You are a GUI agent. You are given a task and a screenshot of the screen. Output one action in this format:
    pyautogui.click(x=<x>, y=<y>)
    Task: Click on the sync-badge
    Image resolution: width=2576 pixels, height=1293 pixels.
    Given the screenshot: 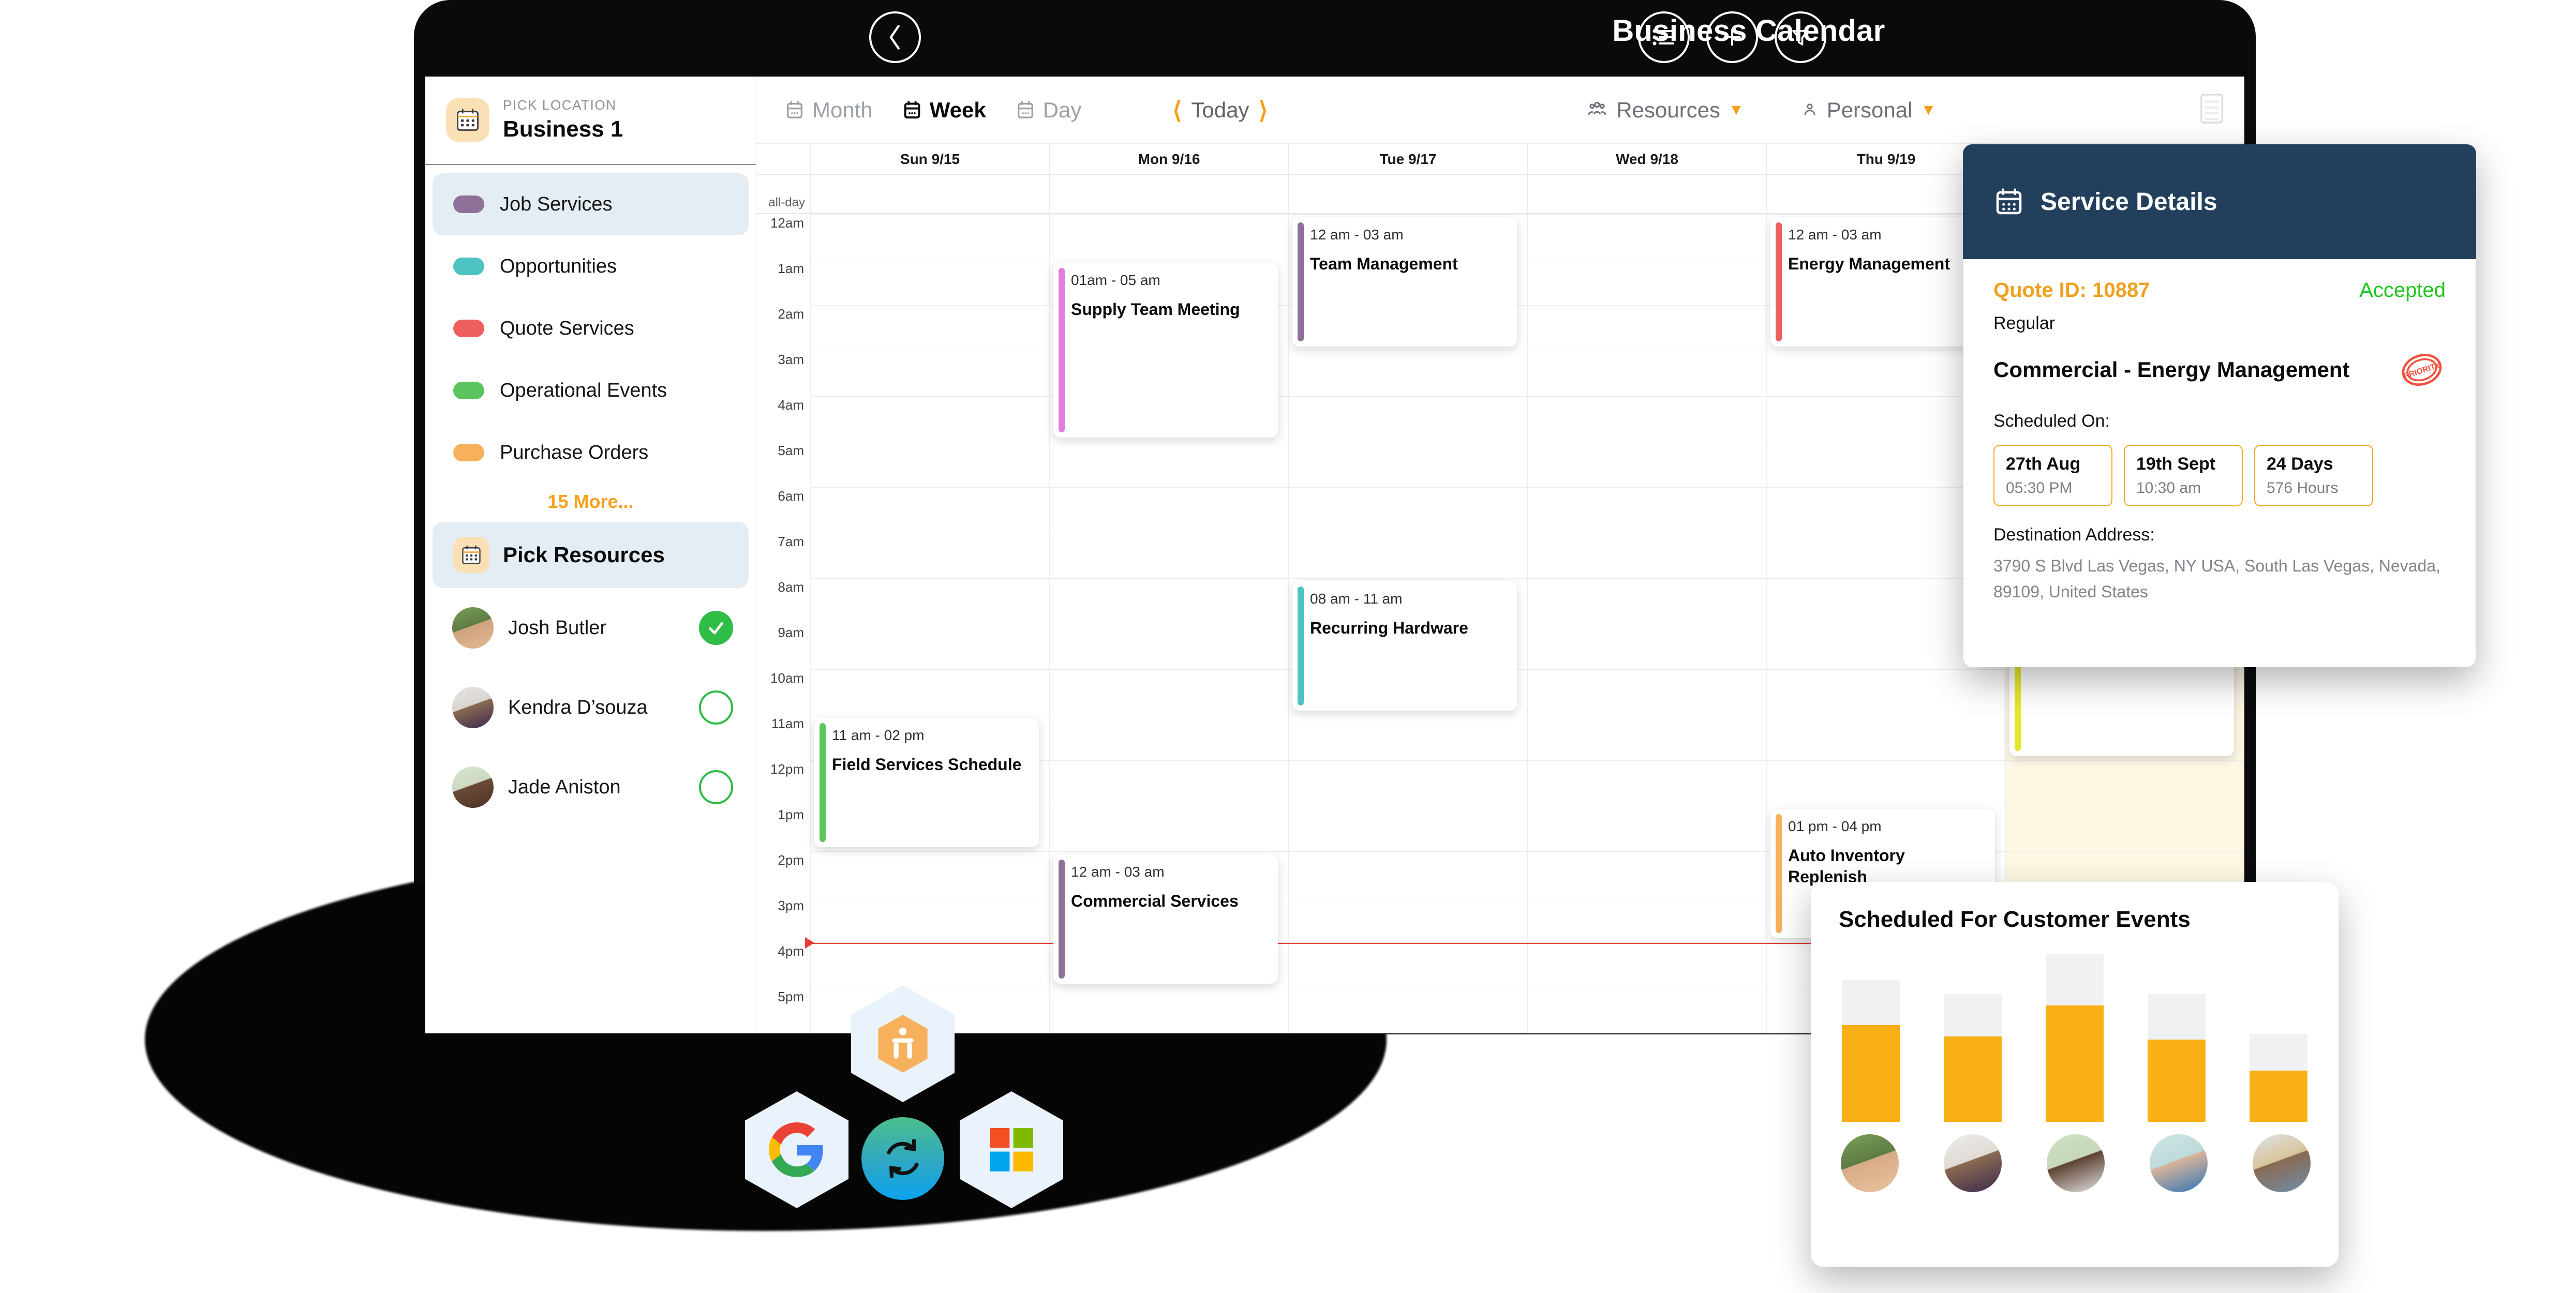 What is the action you would take?
    pyautogui.click(x=903, y=1158)
    